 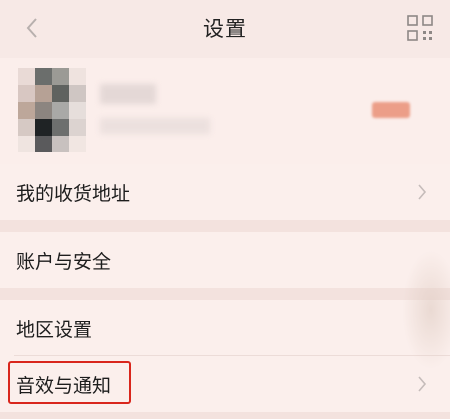 What do you see at coordinates (426, 310) in the screenshot?
I see `watermark-blur` at bounding box center [426, 310].